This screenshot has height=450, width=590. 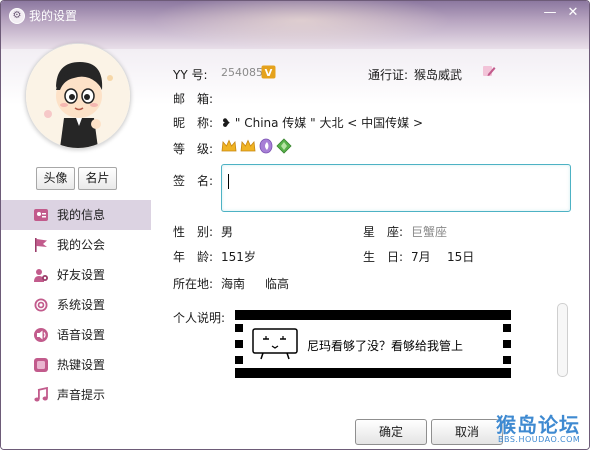 I want to click on watermark-url: BBS.HOUDAO.COM, so click(x=539, y=439).